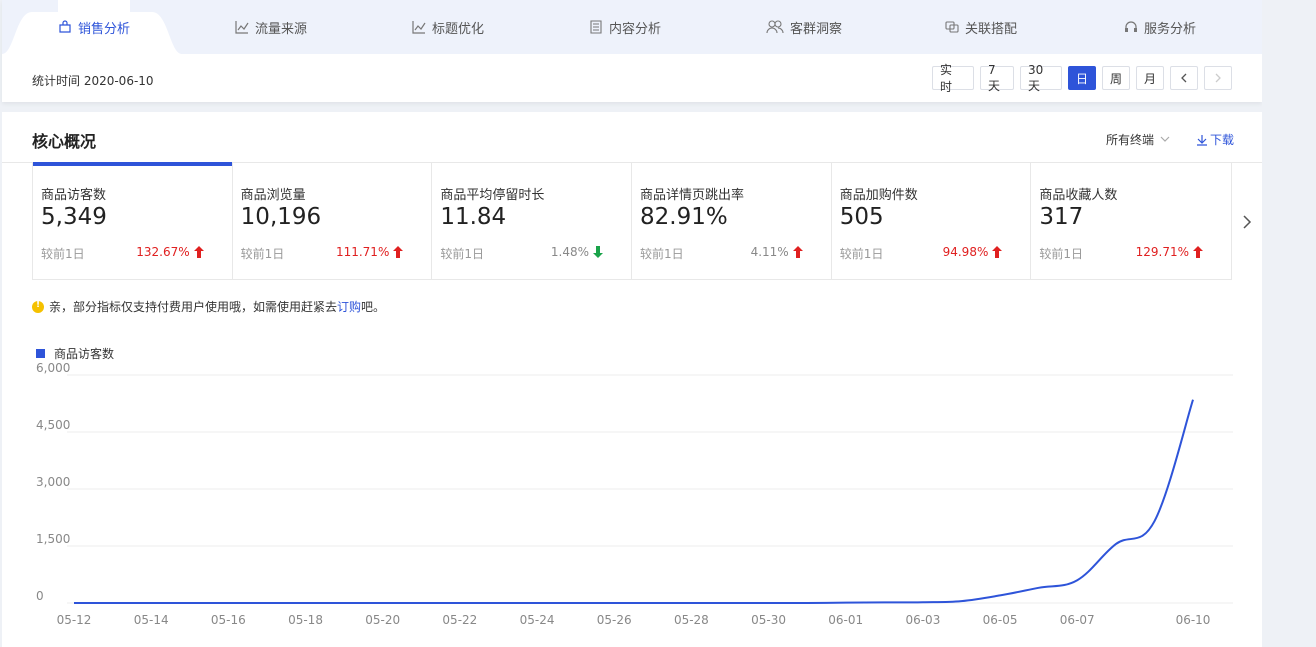 The height and width of the screenshot is (647, 1316). Describe the element at coordinates (1041, 78) in the screenshot. I see `30day-button: 30天` at that location.